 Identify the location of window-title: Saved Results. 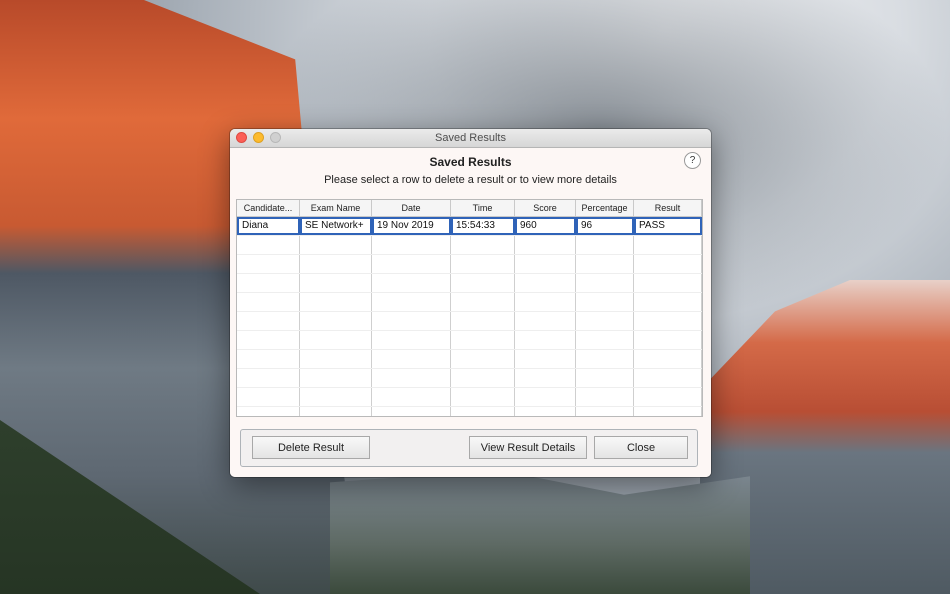
(470, 138).